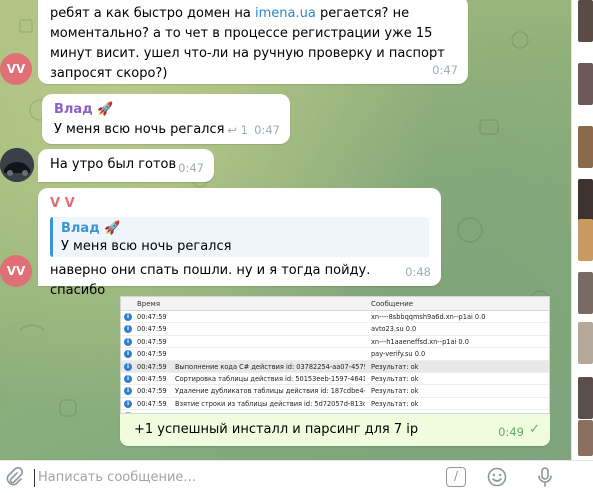  I want to click on microphone-icon, so click(545, 477).